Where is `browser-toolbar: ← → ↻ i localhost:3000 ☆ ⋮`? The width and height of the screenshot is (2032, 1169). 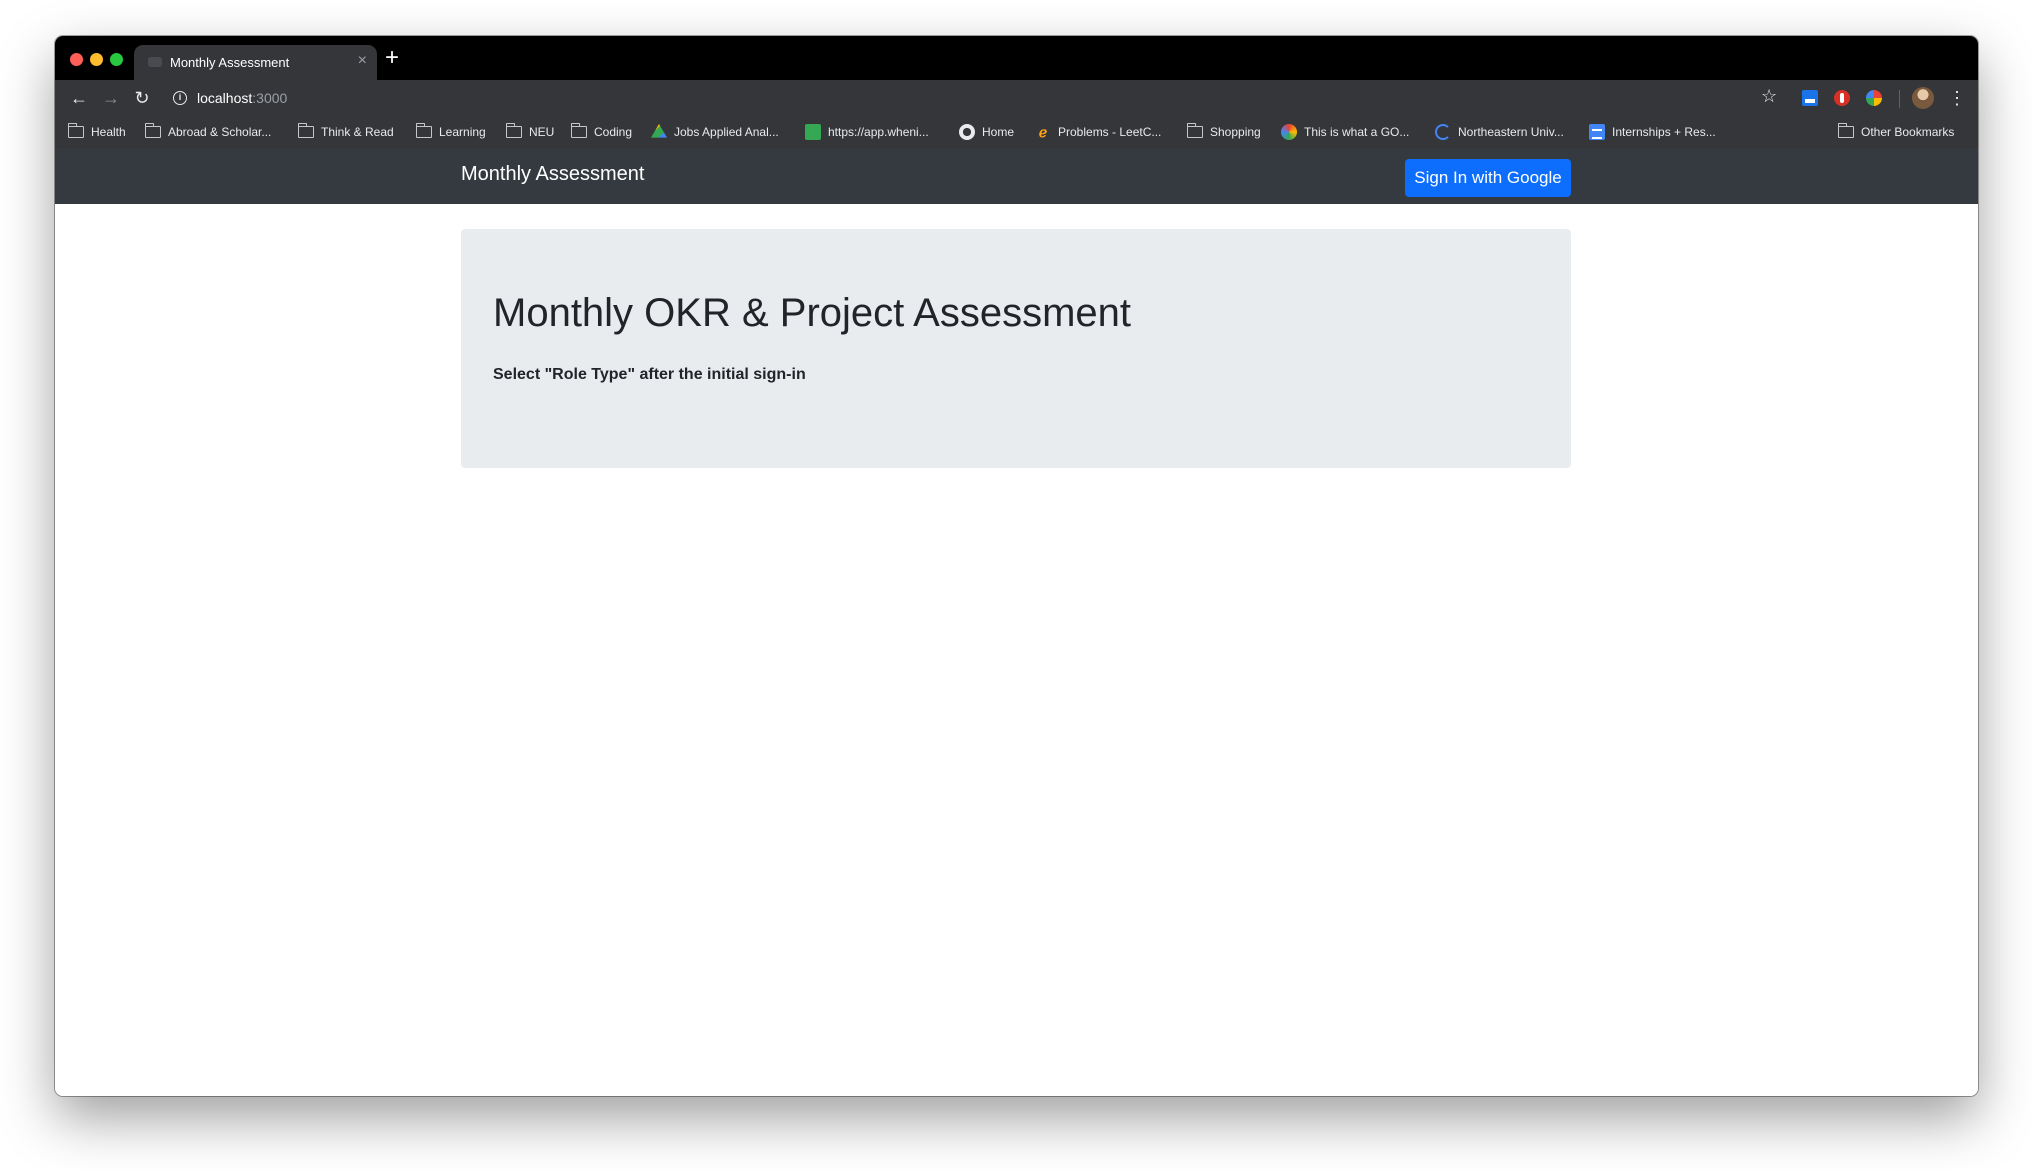 browser-toolbar: ← → ↻ i localhost:3000 ☆ ⋮ is located at coordinates (1016, 98).